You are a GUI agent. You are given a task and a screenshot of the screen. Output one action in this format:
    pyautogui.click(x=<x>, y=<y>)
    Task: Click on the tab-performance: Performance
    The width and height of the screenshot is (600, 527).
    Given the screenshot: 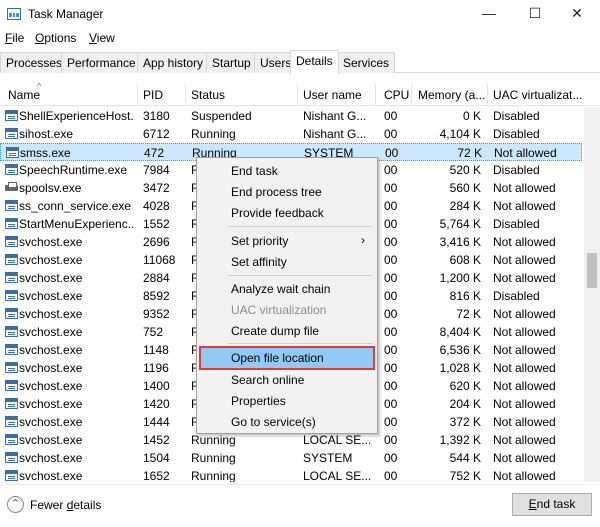 What is the action you would take?
    pyautogui.click(x=101, y=62)
    